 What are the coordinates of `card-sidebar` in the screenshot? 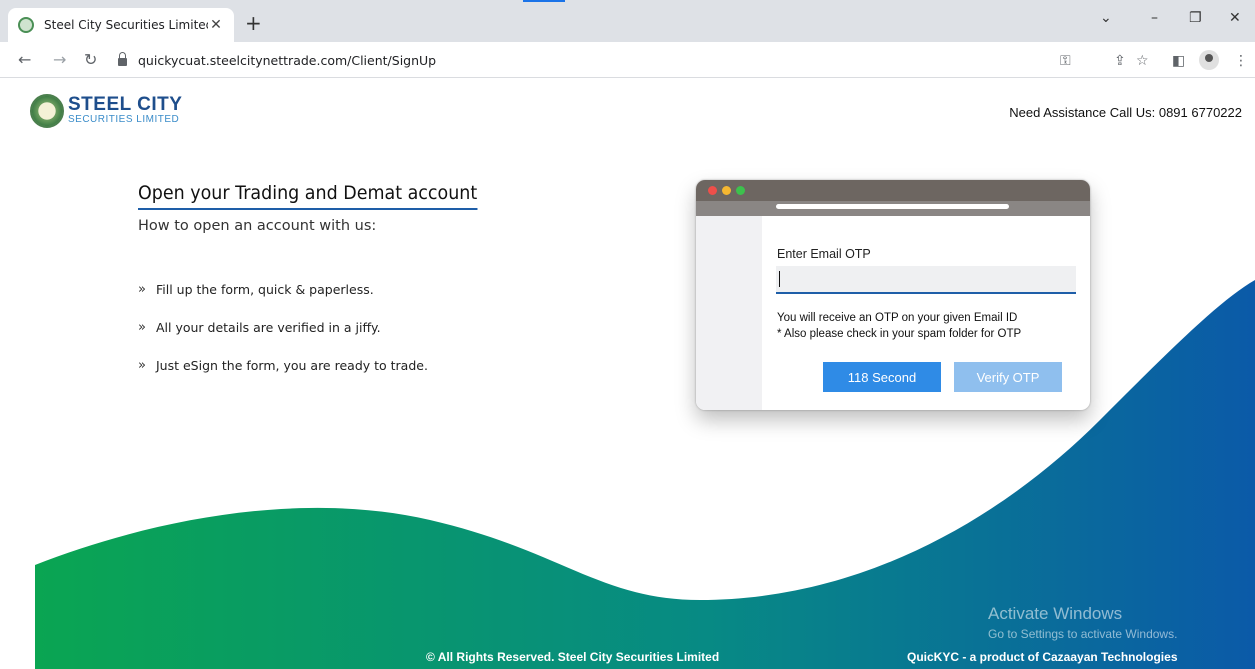 It's located at (729, 313).